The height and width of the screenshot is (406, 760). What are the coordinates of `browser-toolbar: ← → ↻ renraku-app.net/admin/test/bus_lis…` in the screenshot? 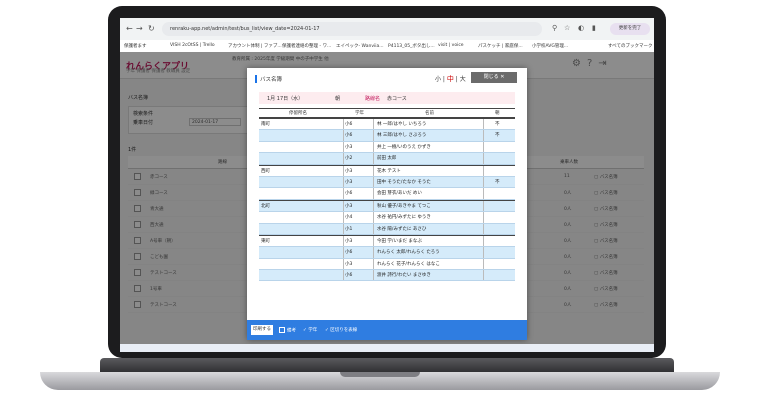 It's located at (387, 29).